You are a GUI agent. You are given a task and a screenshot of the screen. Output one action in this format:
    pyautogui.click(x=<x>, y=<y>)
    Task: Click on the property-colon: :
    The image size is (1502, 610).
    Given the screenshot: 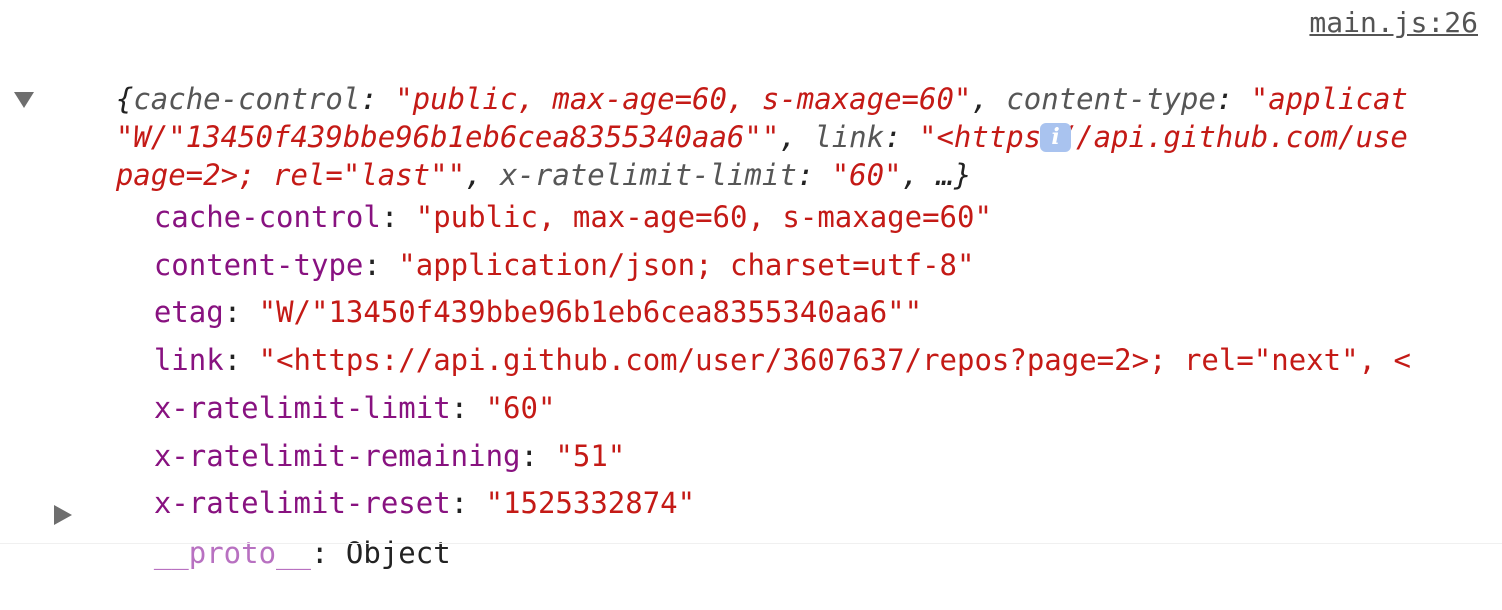 What is the action you would take?
    pyautogui.click(x=468, y=503)
    